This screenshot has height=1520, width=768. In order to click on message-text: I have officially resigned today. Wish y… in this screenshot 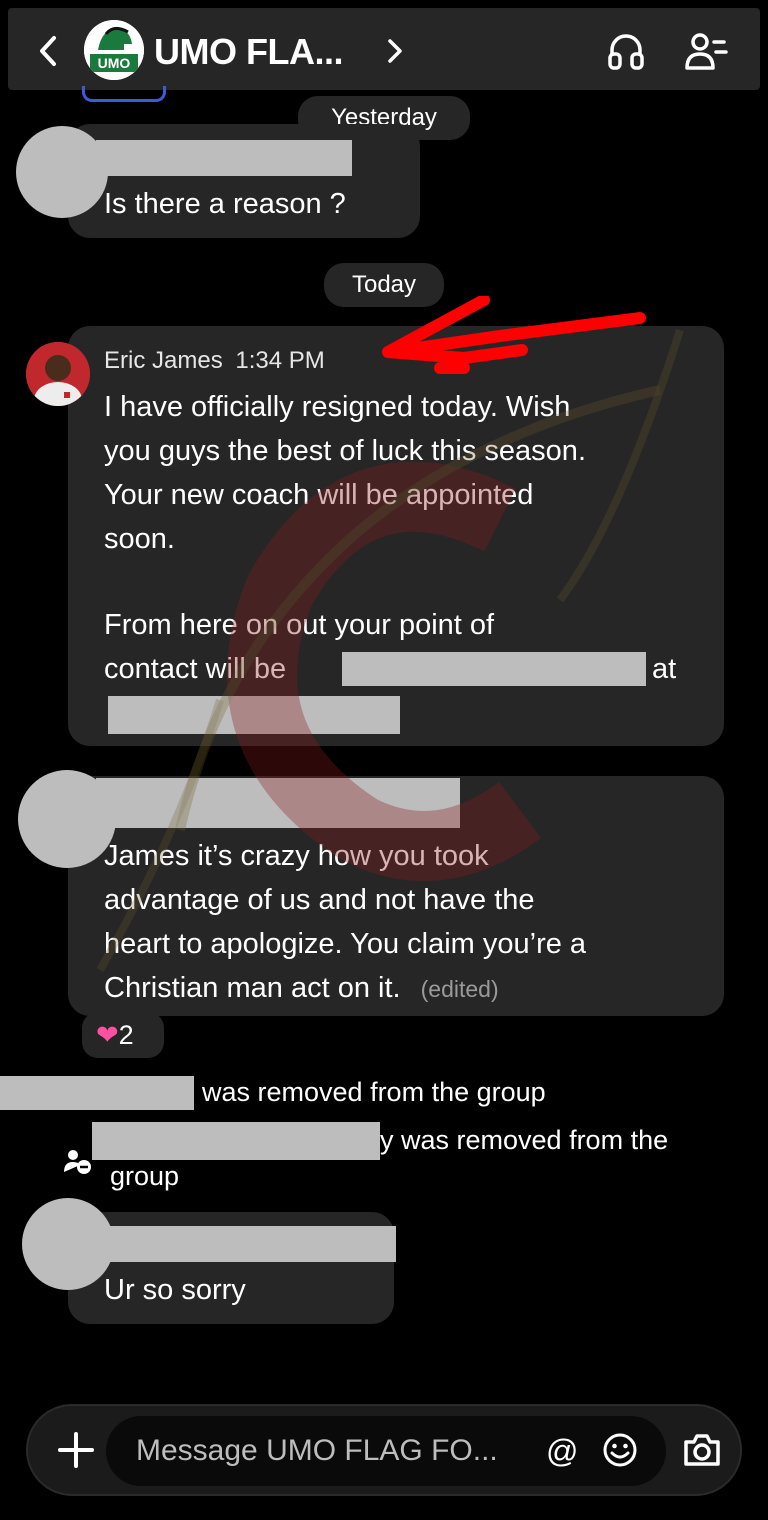, I will do `click(345, 473)`.